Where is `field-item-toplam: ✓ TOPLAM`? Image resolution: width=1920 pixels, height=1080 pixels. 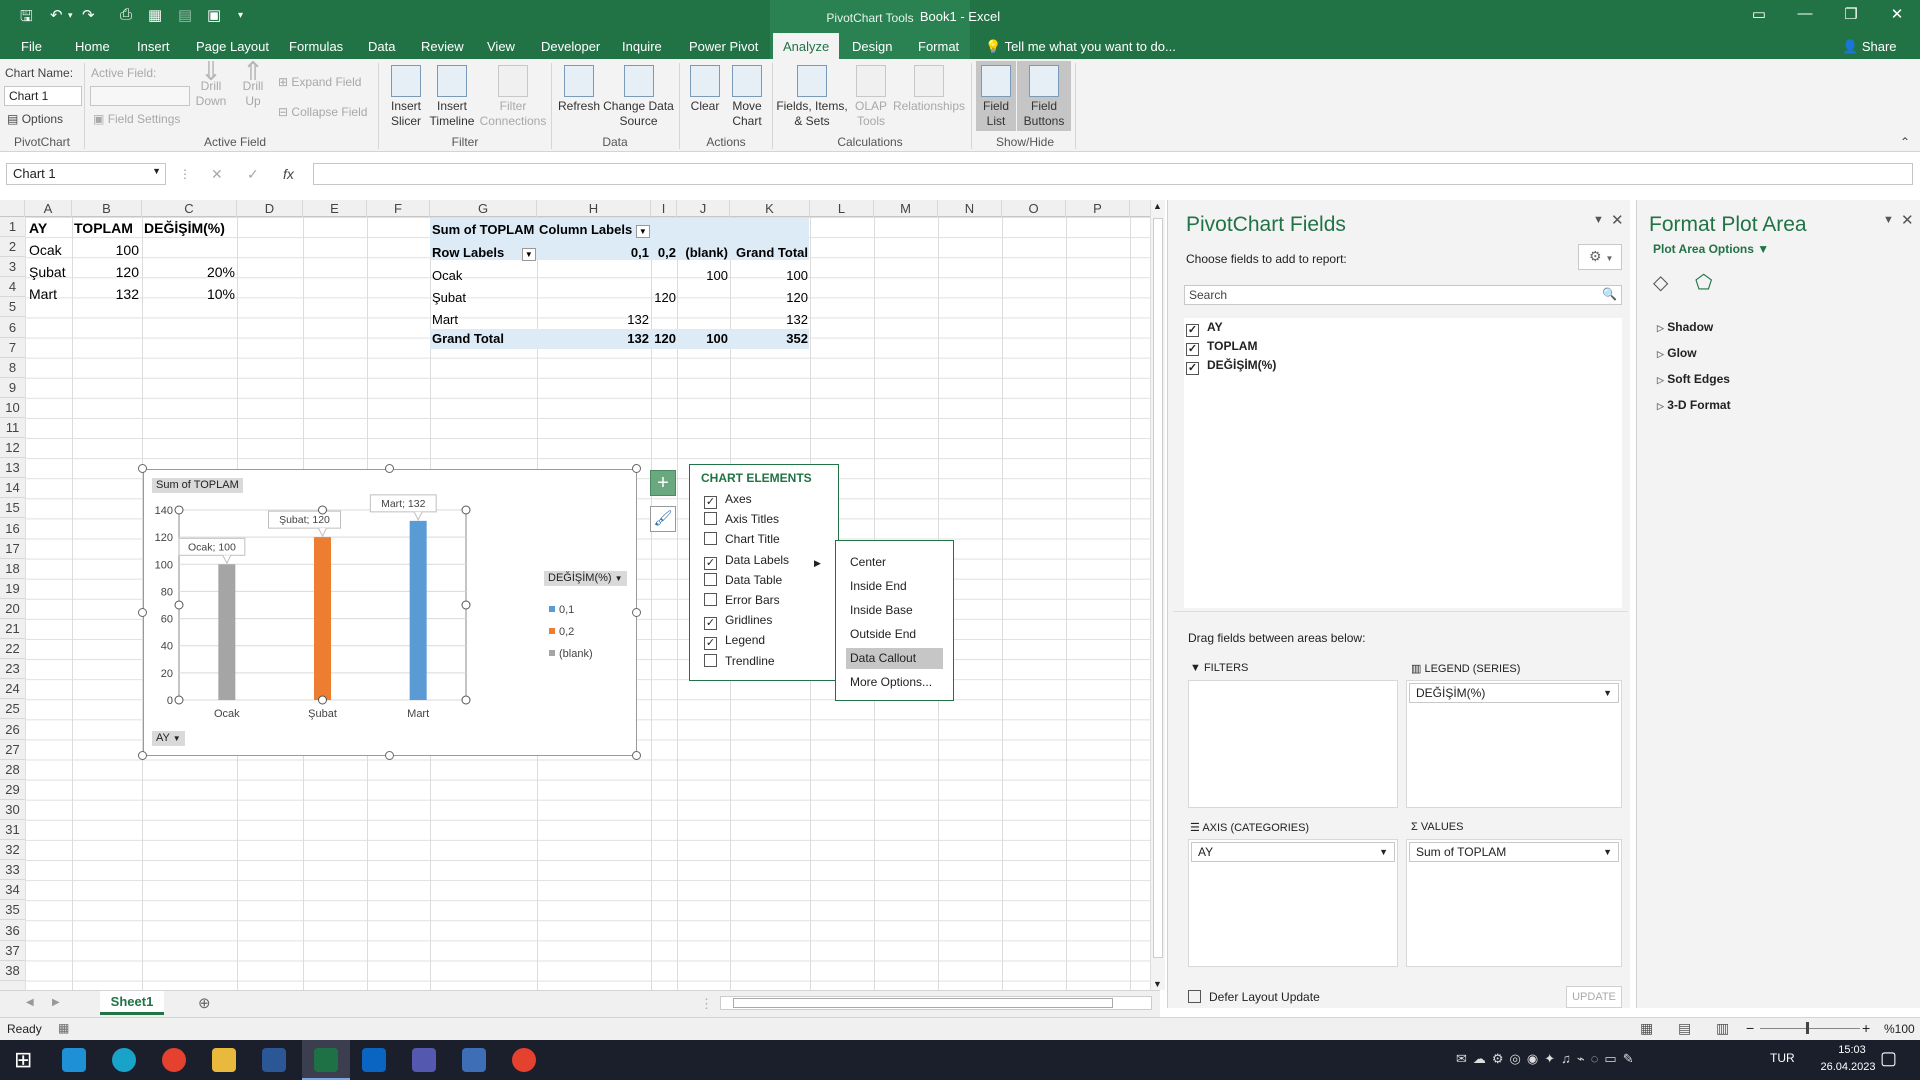
field-item-toplam: ✓ TOPLAM is located at coordinates (1221, 347).